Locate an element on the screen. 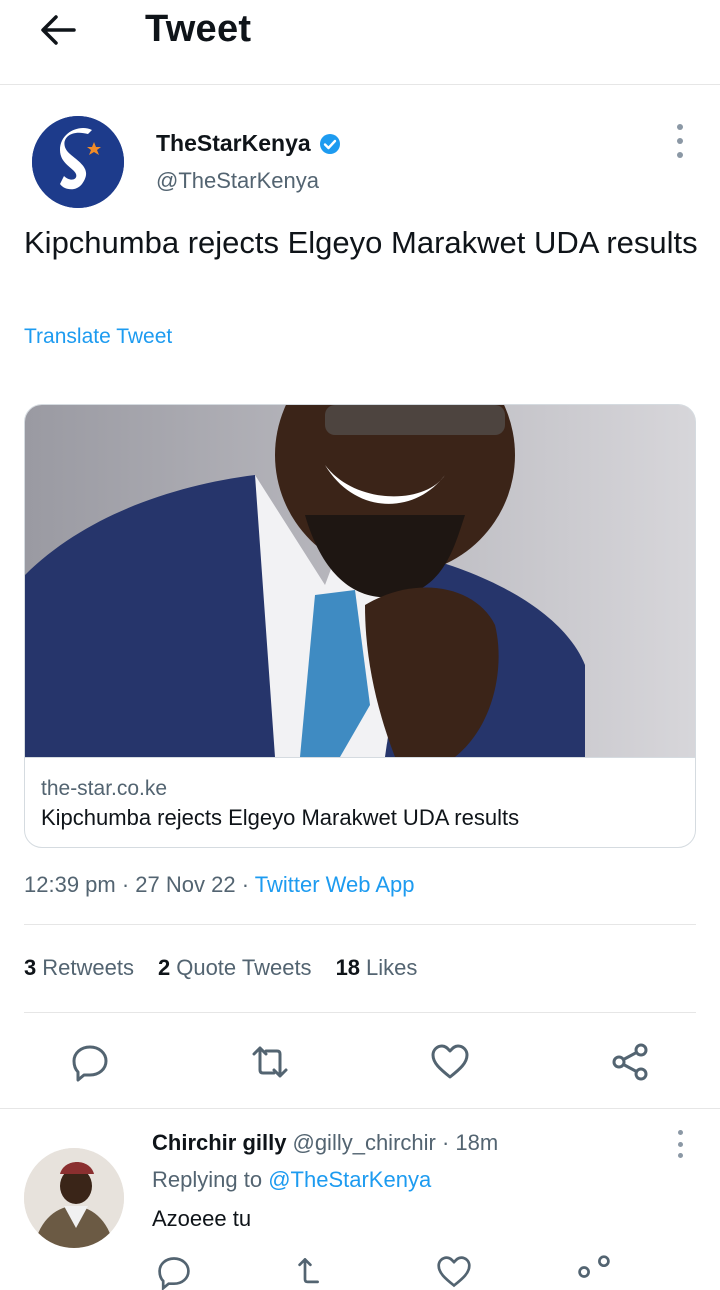 The height and width of the screenshot is (1290, 720). author-name-text: TheStarKenya is located at coordinates (233, 143).